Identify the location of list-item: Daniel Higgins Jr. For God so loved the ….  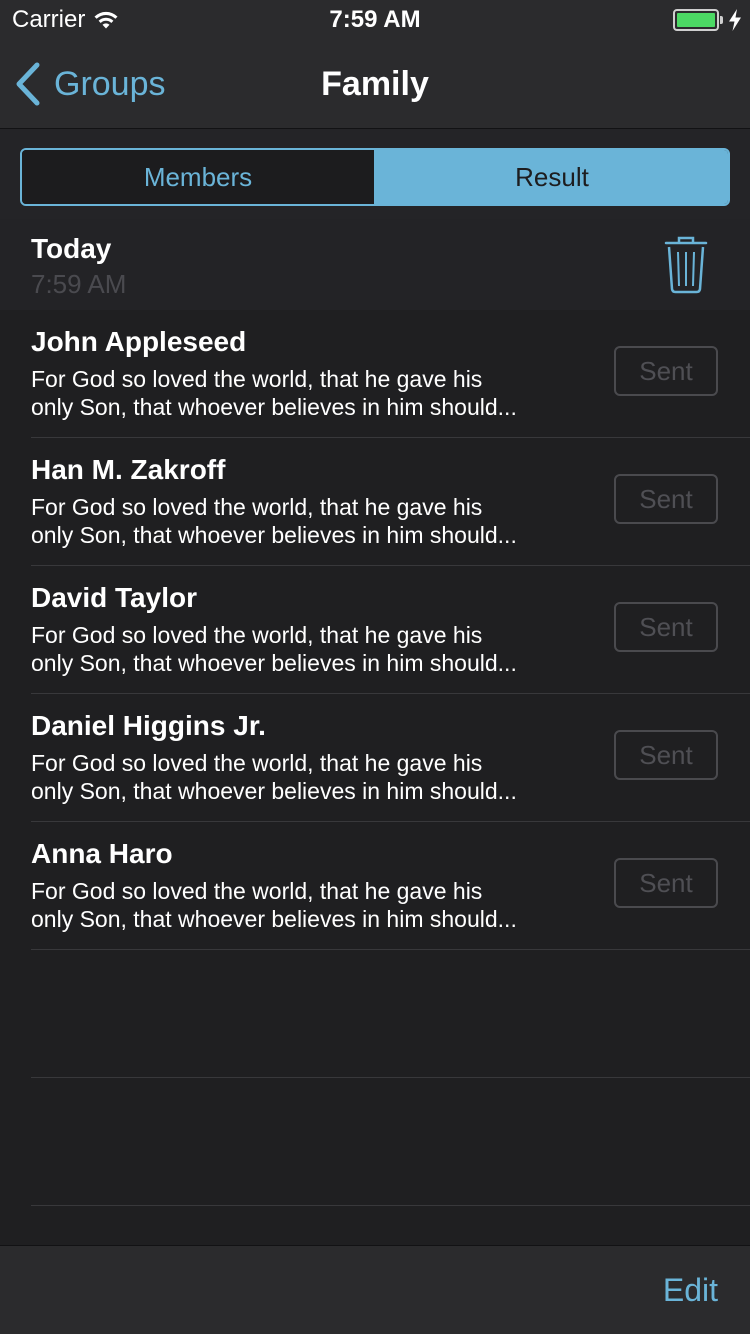
(375, 758).